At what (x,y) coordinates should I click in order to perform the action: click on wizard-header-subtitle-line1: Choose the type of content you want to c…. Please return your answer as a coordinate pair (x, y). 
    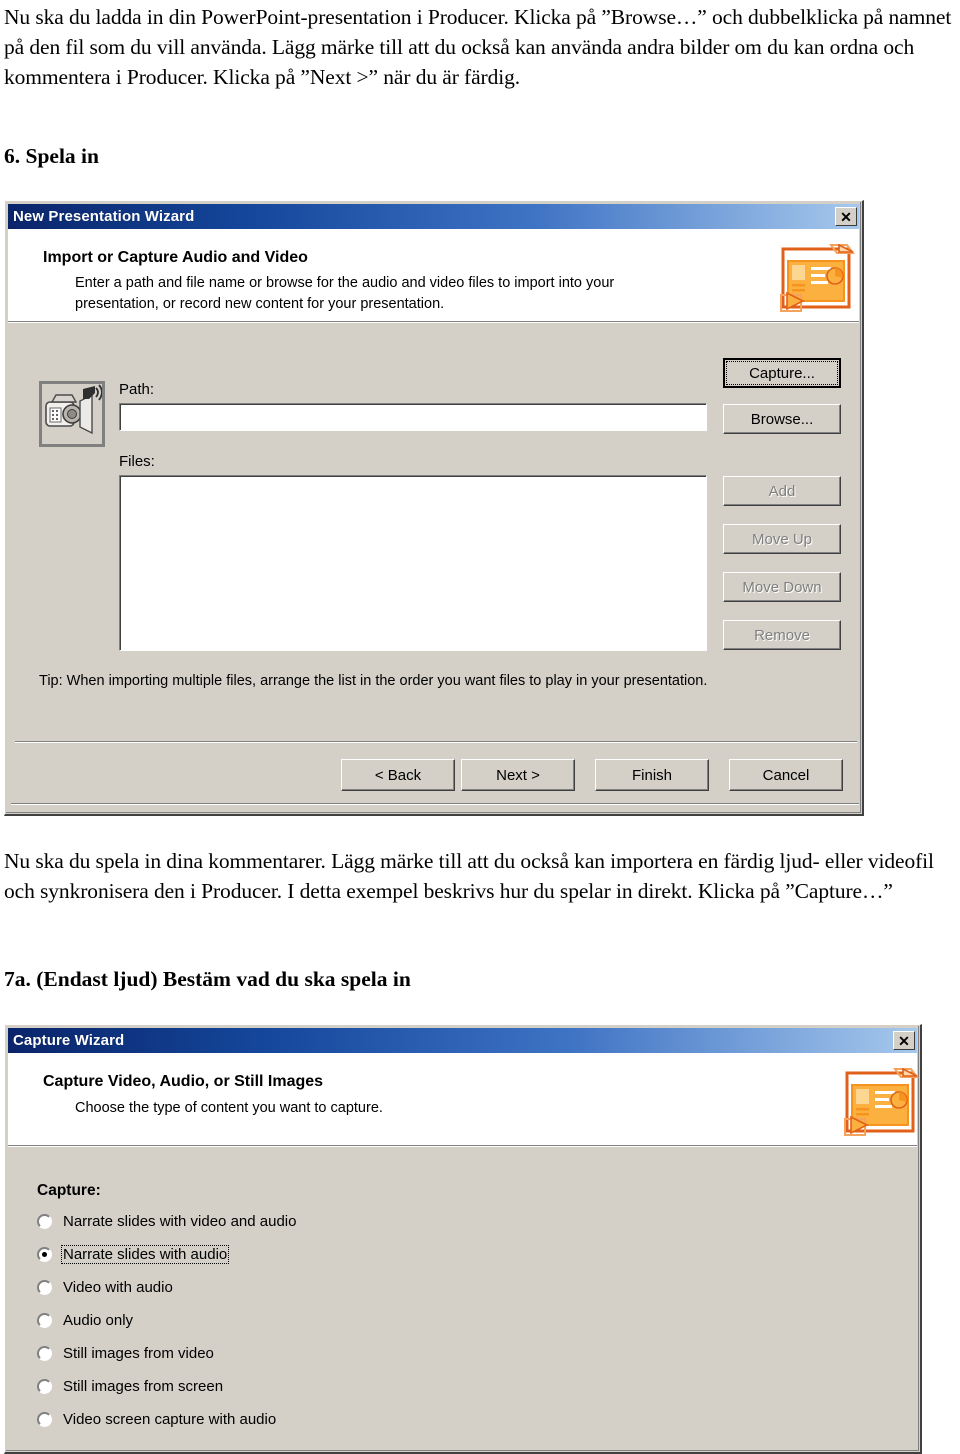
    Looking at the image, I should click on (229, 1108).